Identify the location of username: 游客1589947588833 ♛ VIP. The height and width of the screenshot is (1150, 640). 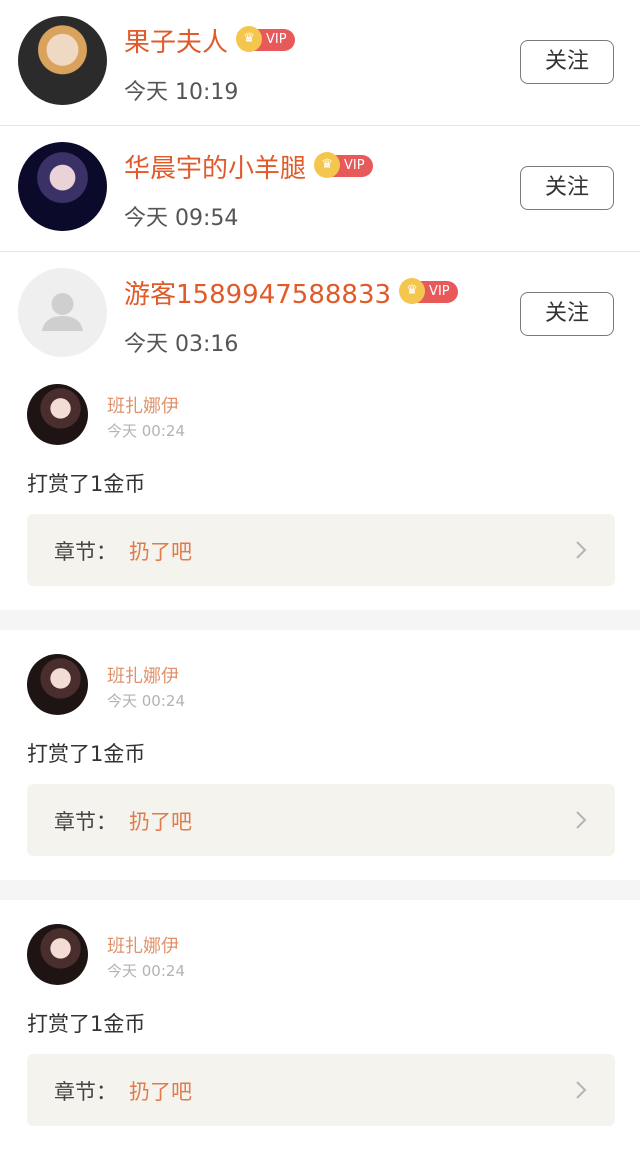
(291, 292).